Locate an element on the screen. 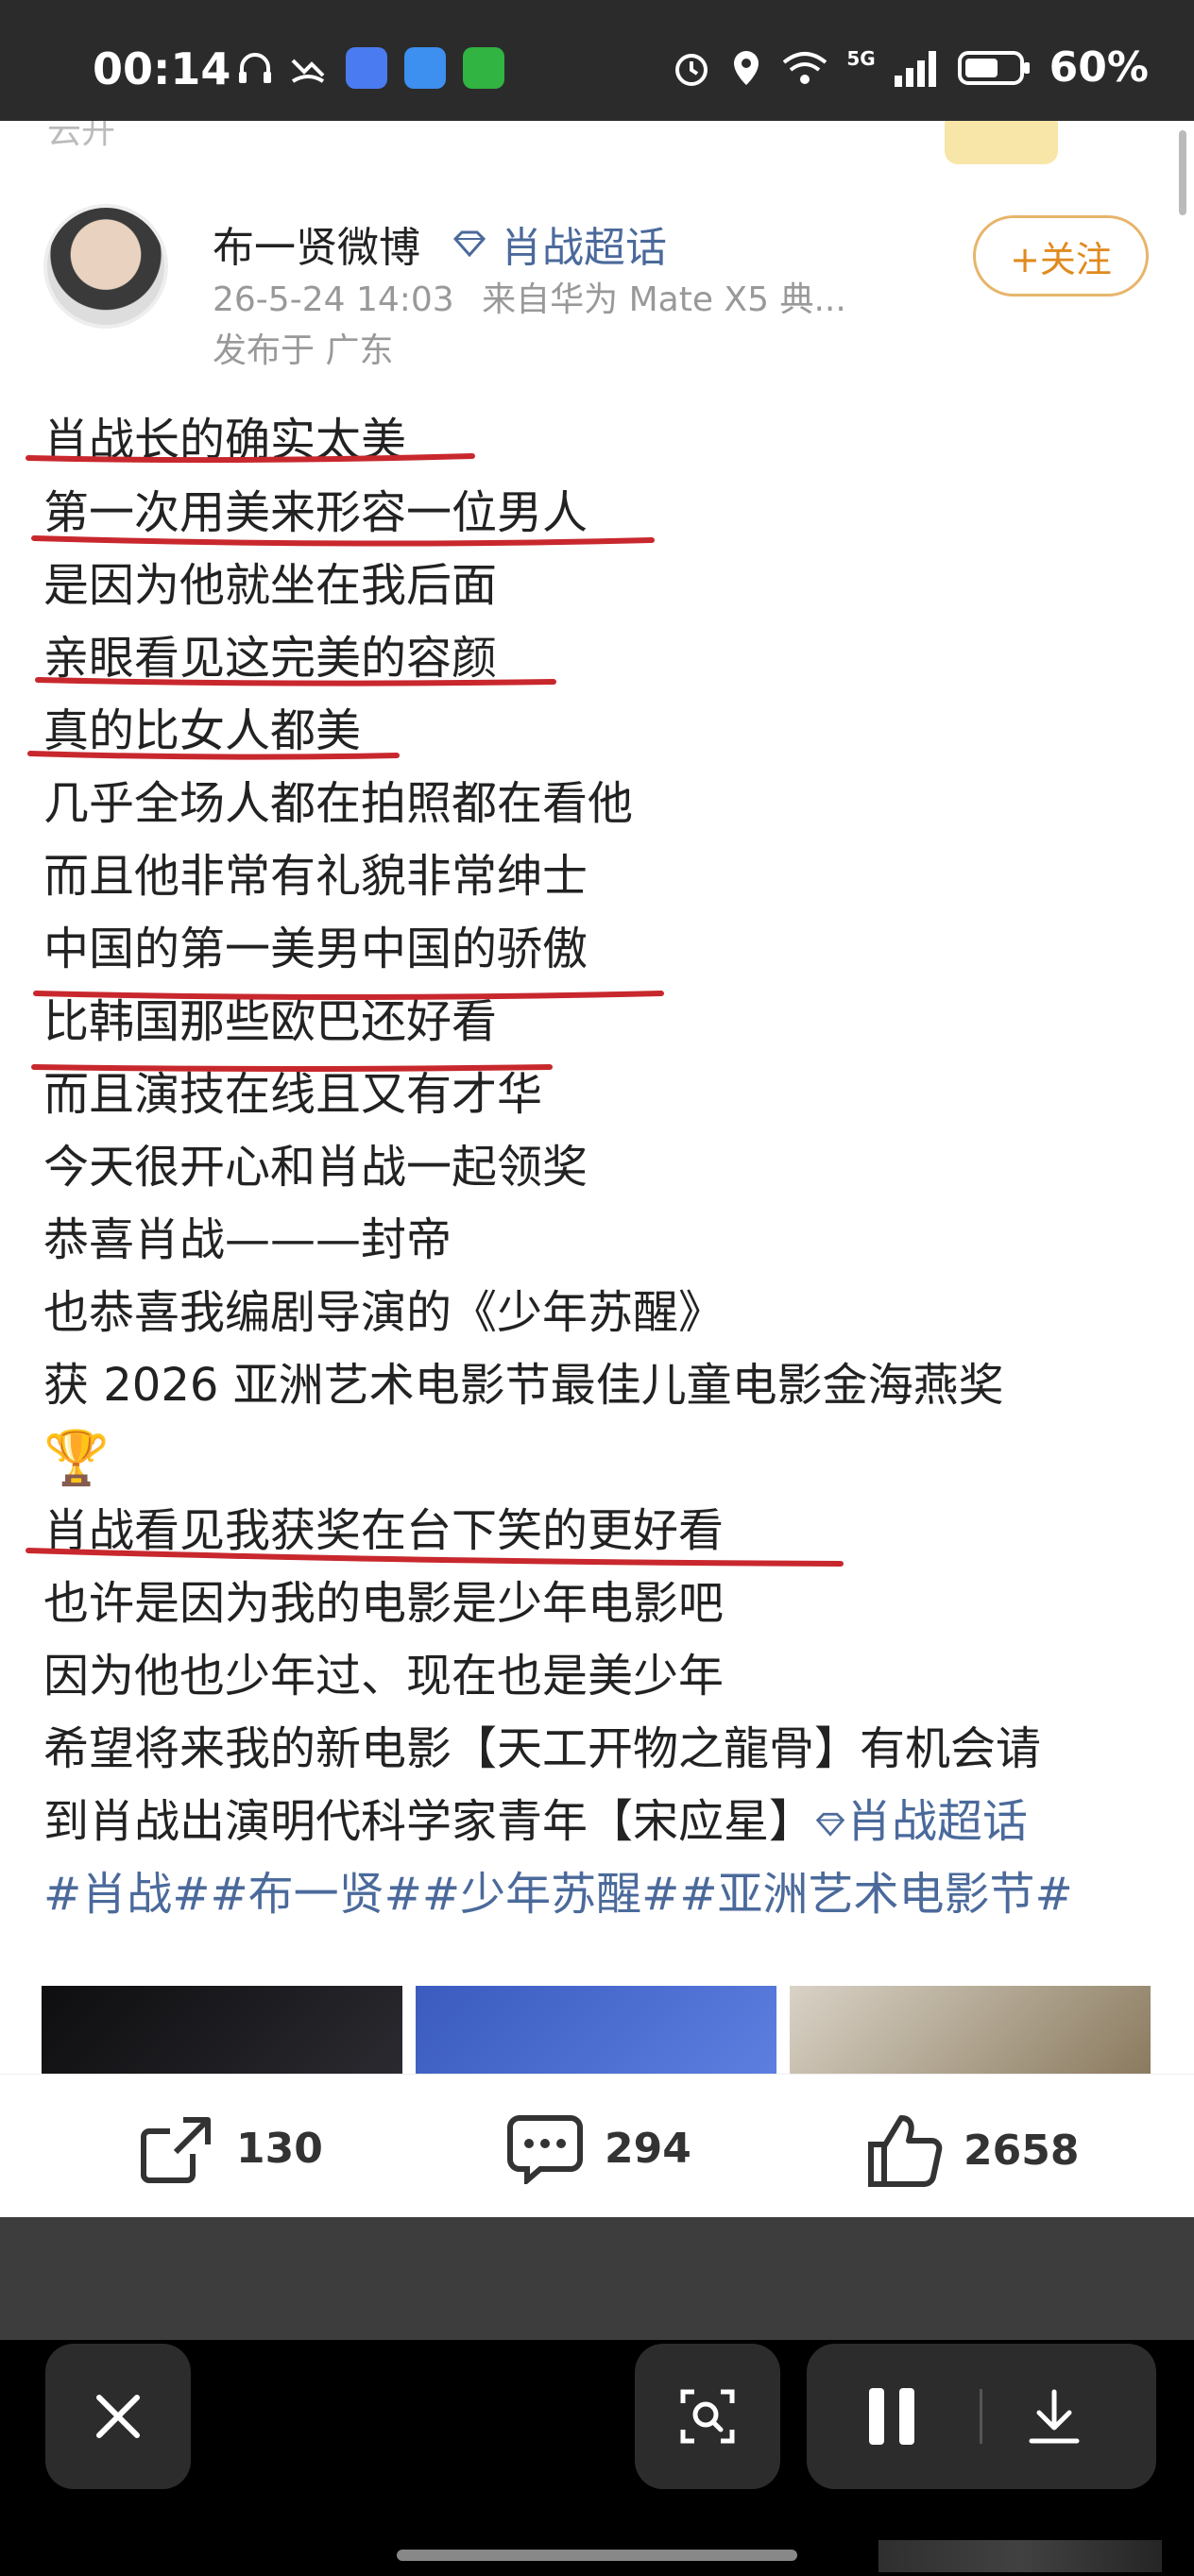 This screenshot has width=1194, height=2576. location-icon is located at coordinates (746, 67).